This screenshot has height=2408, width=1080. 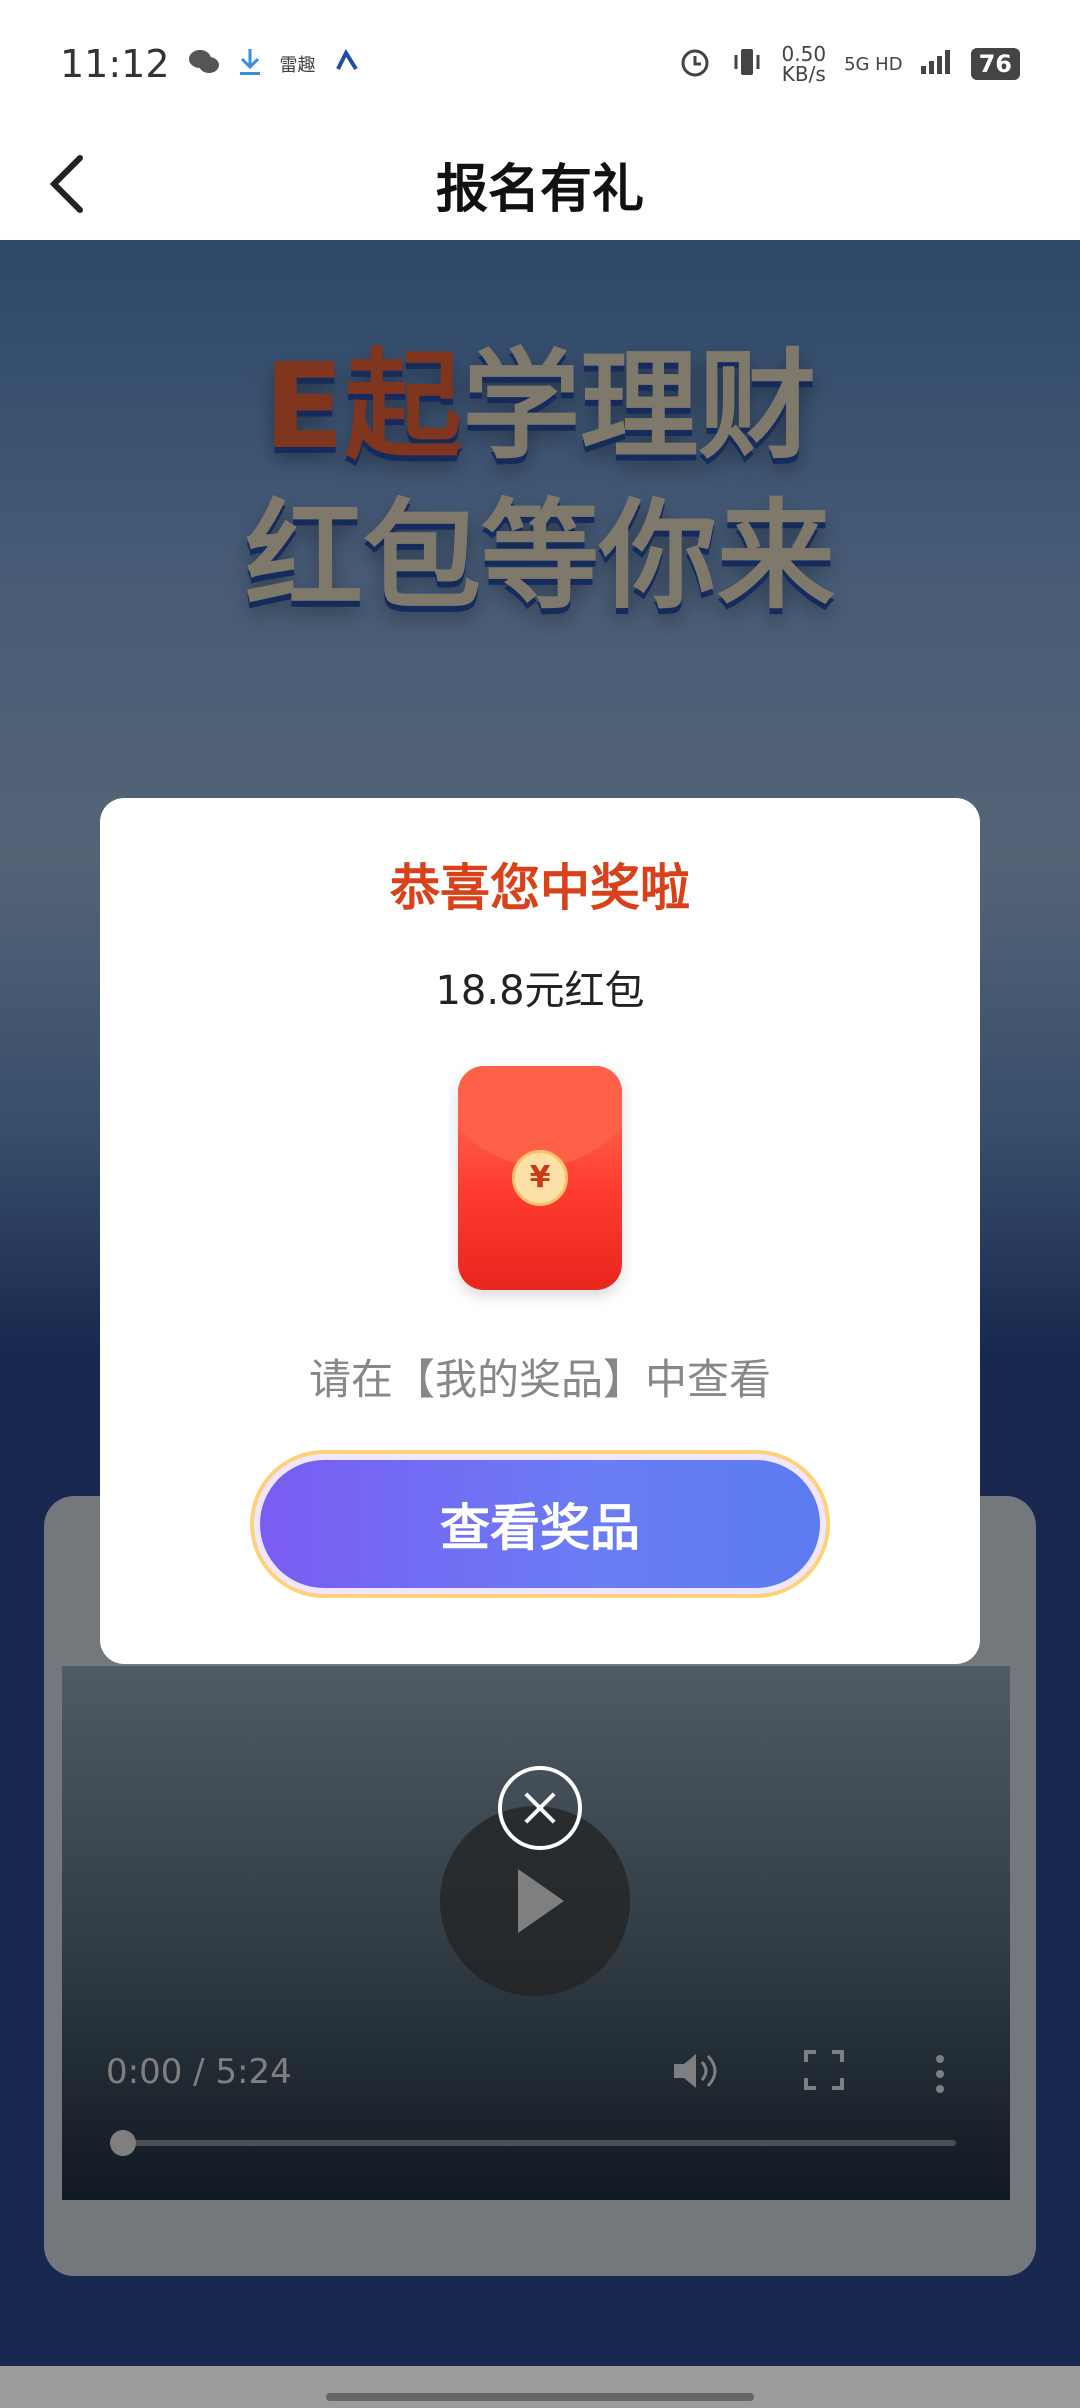 I want to click on signal-type: 5G HD, so click(x=873, y=64).